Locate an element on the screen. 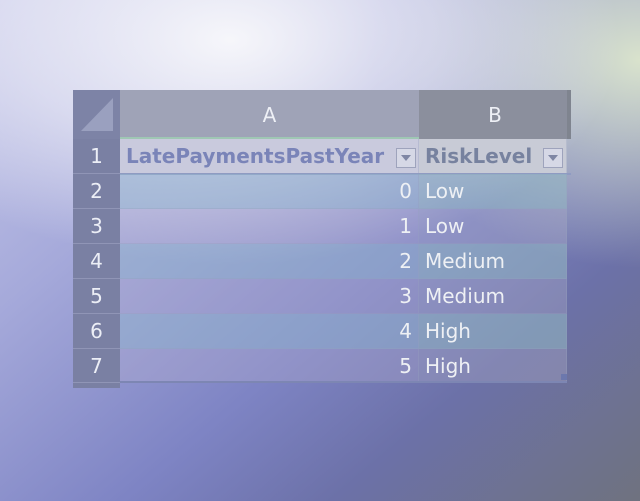  column-header-a: A is located at coordinates (269, 114).